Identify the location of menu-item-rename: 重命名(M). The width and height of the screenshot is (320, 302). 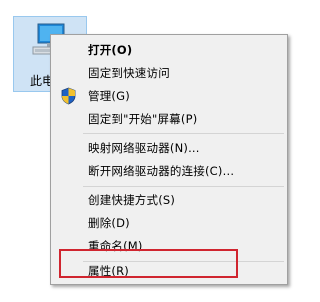
(169, 246).